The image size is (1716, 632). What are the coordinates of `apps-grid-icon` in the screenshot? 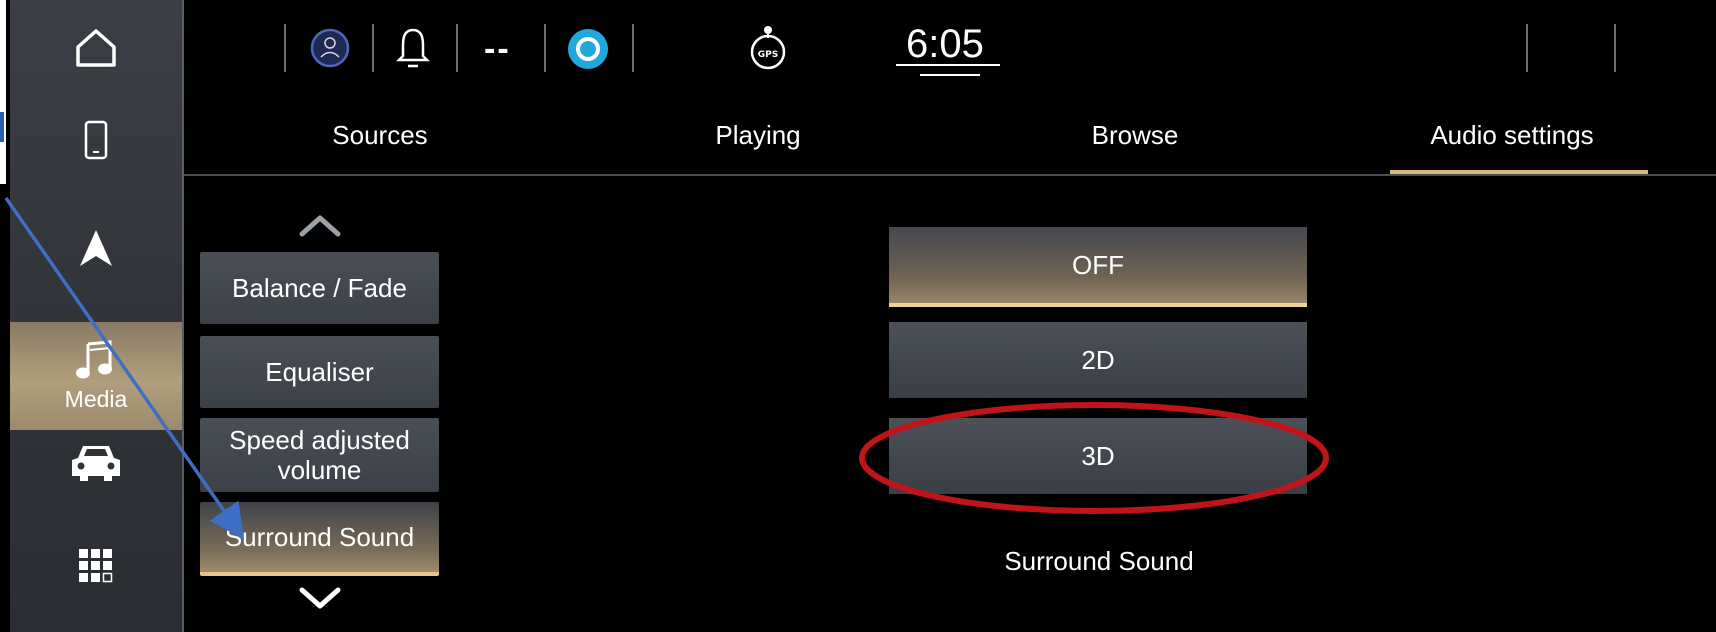 It's located at (96, 566).